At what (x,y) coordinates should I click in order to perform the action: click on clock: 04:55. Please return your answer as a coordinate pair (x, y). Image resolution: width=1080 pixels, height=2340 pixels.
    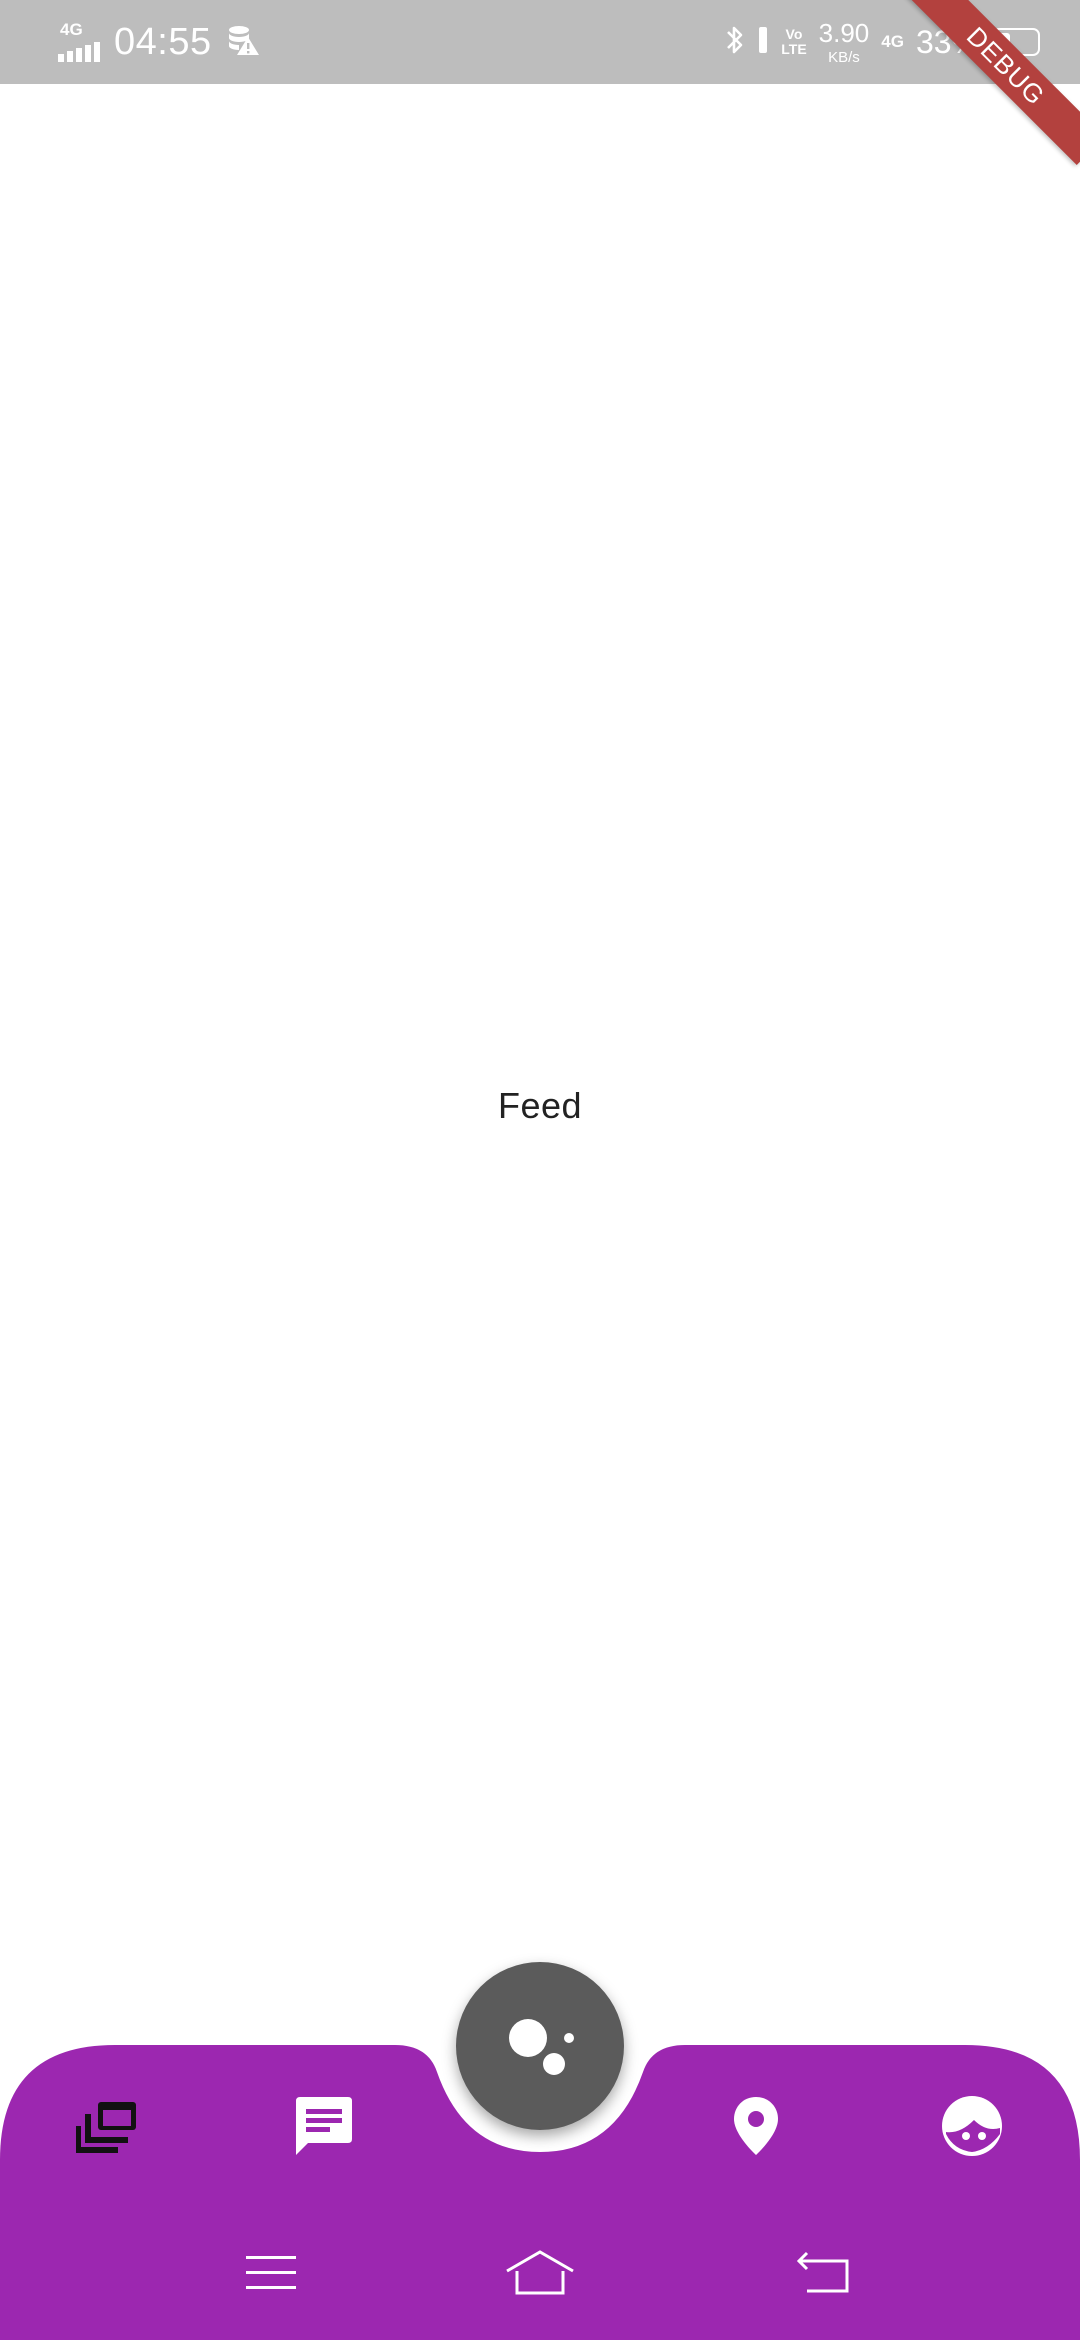
    Looking at the image, I should click on (163, 41).